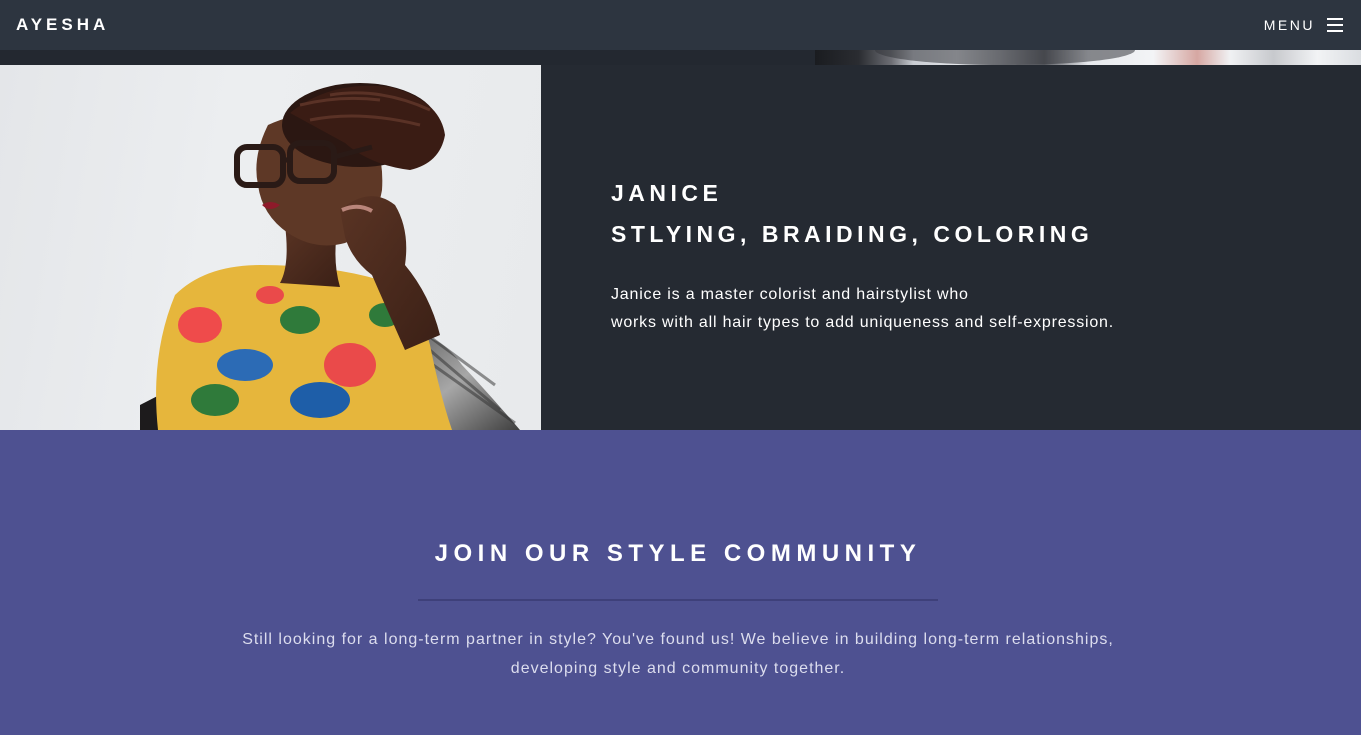 The image size is (1361, 735). I want to click on brand-logo: AYESHA, so click(62, 25).